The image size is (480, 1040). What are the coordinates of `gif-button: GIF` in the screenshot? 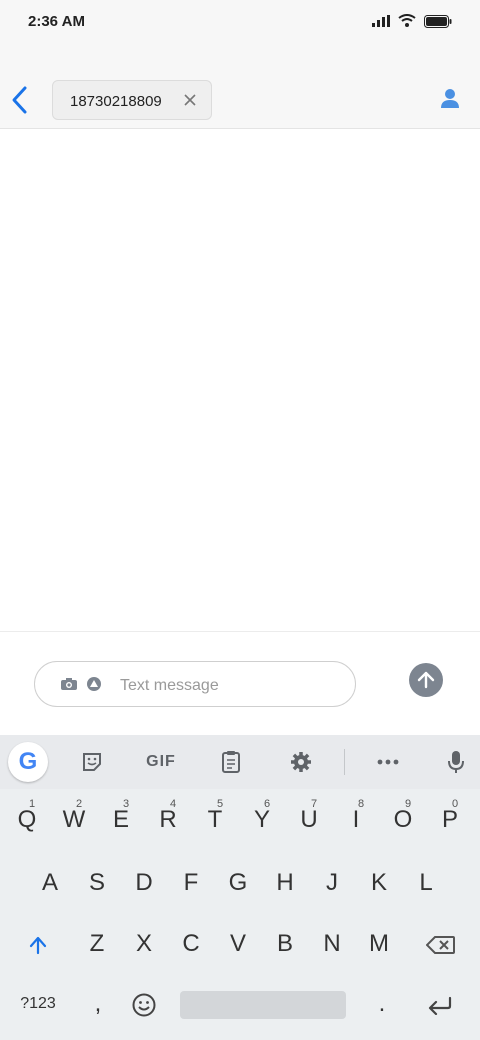 It's located at (161, 762).